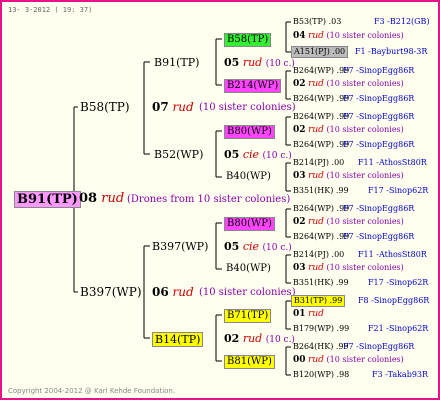 This screenshot has height=400, width=440. Describe the element at coordinates (248, 316) in the screenshot. I see `ggp-7: B71(TP)` at that location.